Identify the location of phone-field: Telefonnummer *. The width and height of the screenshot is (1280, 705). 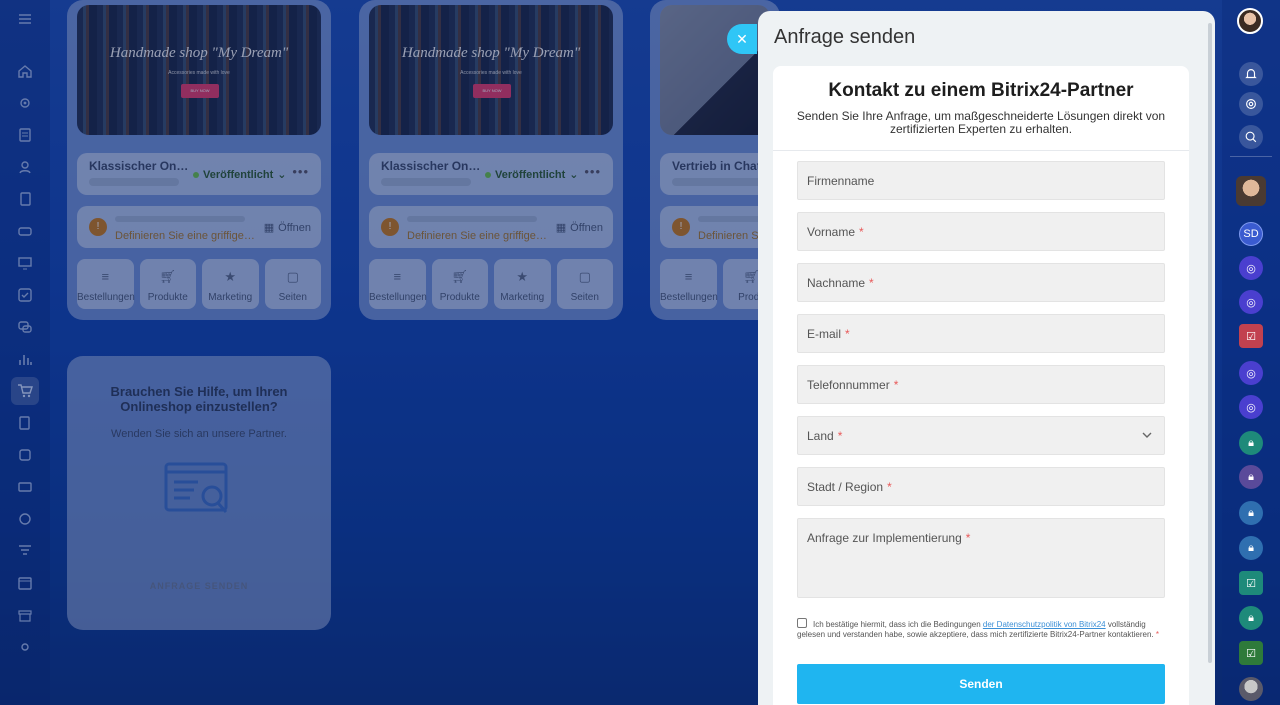
(981, 384).